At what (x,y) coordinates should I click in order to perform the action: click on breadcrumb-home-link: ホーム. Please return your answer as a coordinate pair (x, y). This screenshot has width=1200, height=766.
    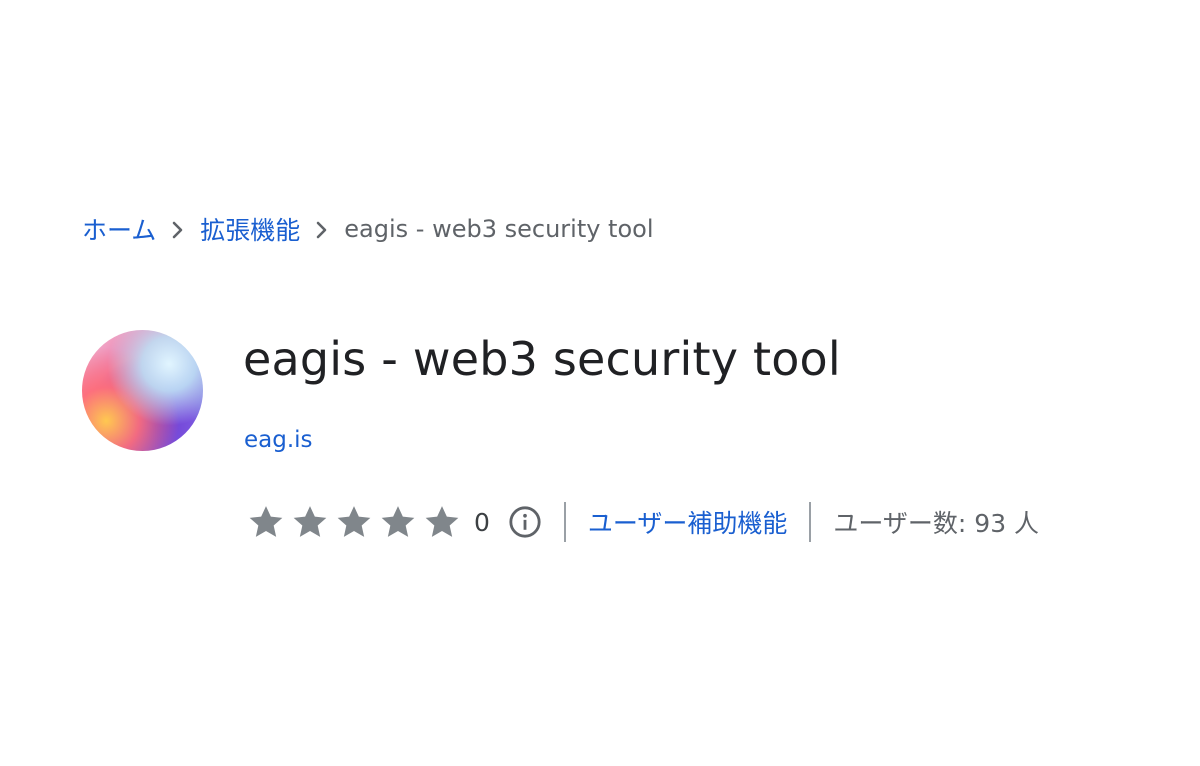
    Looking at the image, I should click on (119, 229).